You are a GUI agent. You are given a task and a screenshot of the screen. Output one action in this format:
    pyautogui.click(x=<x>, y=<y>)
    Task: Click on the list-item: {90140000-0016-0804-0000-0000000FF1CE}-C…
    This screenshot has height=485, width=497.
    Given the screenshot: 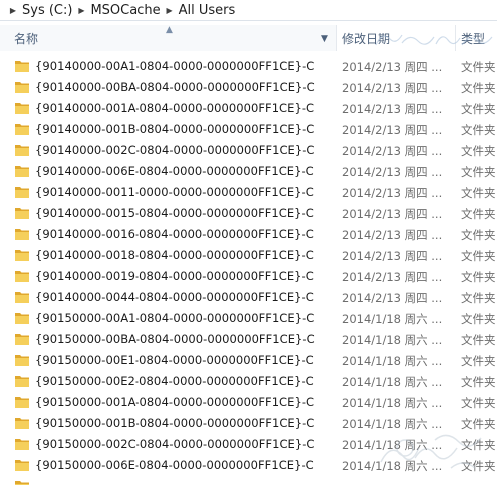 What is the action you would take?
    pyautogui.click(x=248, y=234)
    